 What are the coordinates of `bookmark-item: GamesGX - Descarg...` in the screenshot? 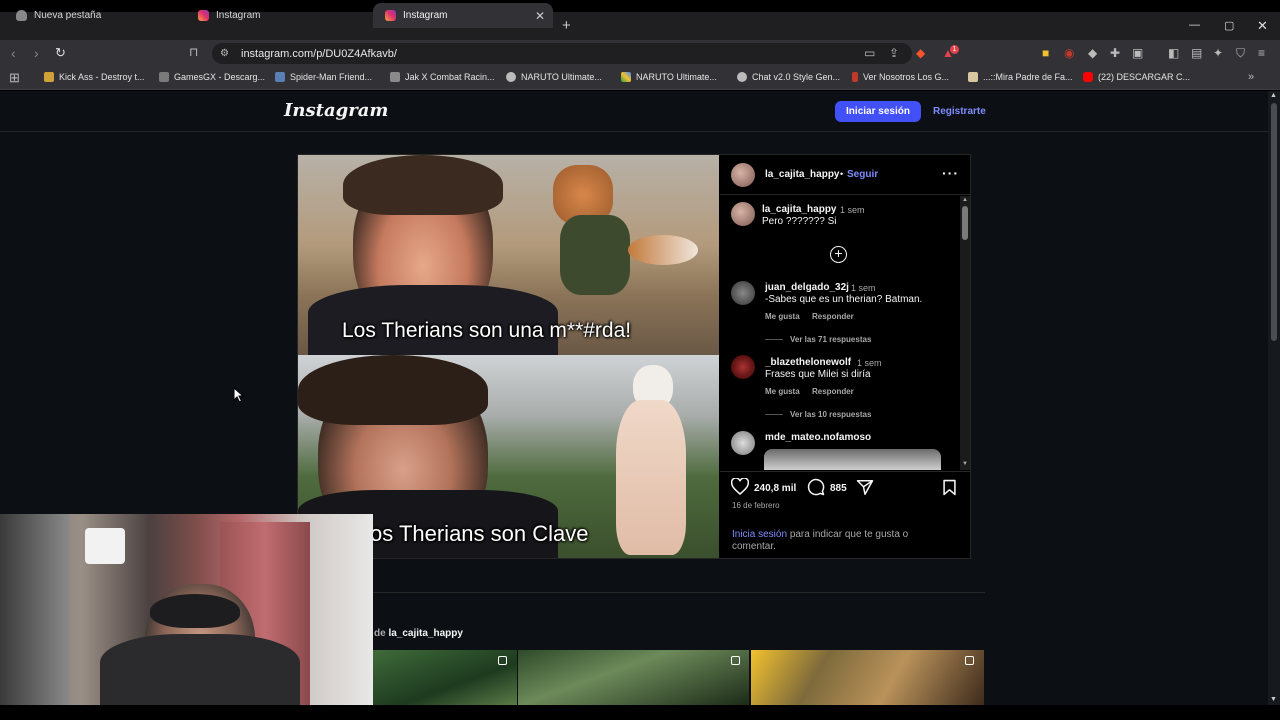 It's located at (212, 77).